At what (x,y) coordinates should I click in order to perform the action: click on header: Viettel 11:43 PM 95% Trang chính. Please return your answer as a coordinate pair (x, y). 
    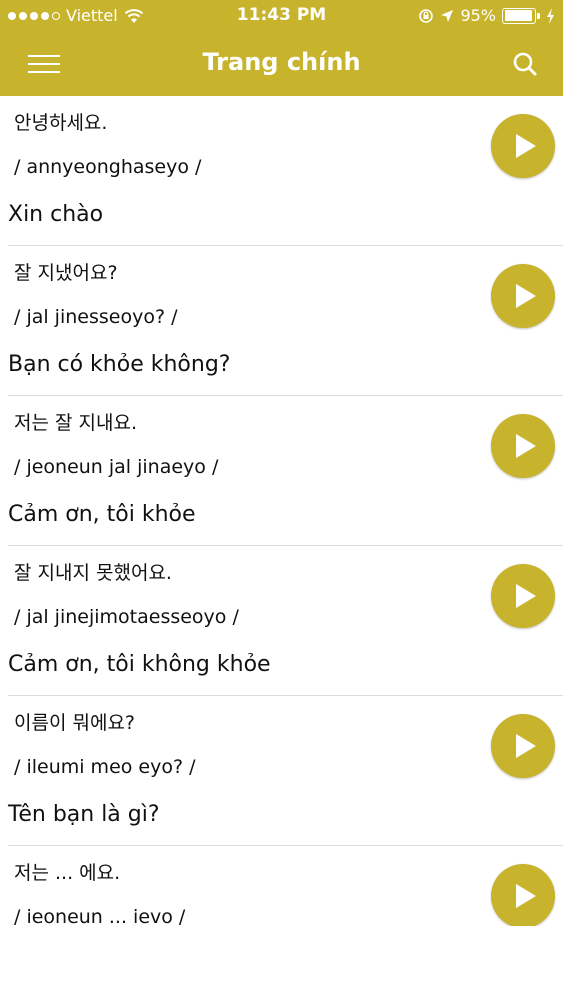
    Looking at the image, I should click on (281, 48).